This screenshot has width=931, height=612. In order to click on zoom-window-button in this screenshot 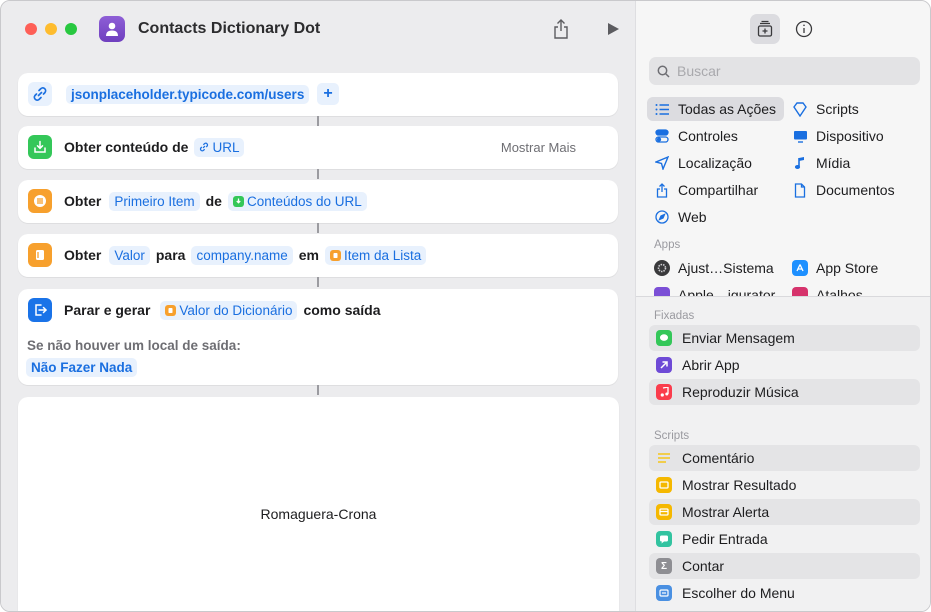, I will do `click(71, 29)`.